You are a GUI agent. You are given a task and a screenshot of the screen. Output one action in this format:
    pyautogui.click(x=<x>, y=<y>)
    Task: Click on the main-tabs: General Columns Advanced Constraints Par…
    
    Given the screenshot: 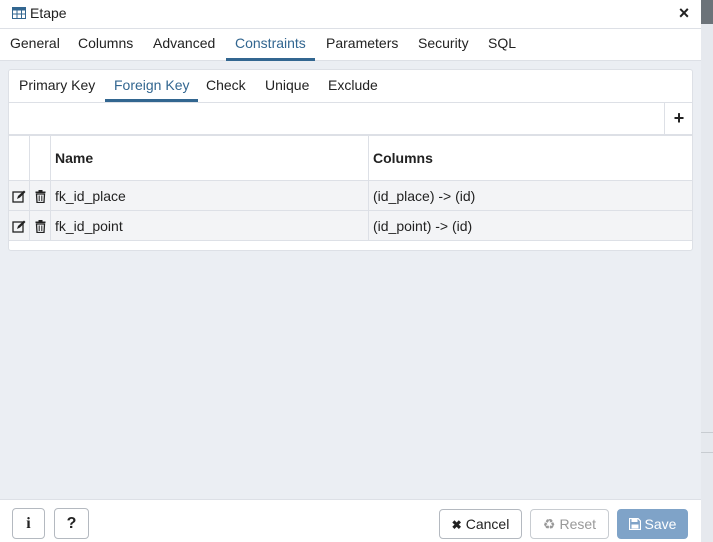 What is the action you would take?
    pyautogui.click(x=350, y=45)
    